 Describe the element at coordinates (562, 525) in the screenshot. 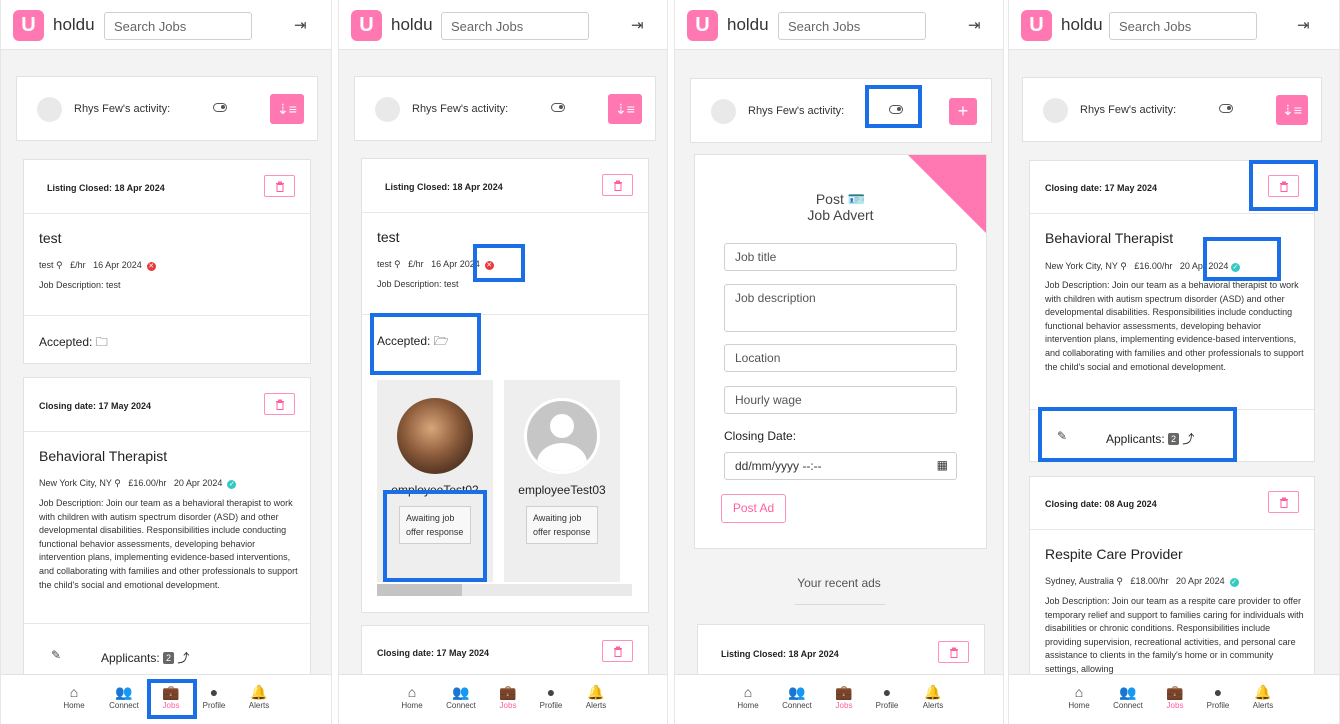

I see `awaiting-status-button: Awaiting job offer response` at that location.